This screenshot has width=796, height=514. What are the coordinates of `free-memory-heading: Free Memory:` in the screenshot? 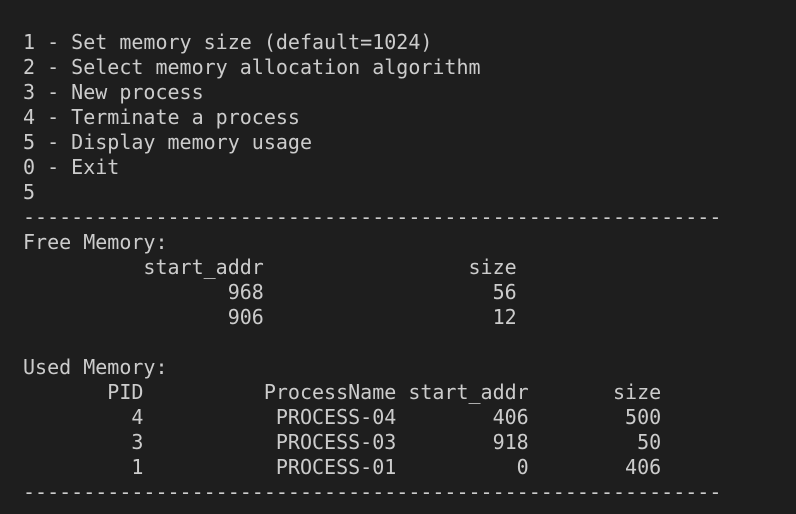 It's located at (95, 242).